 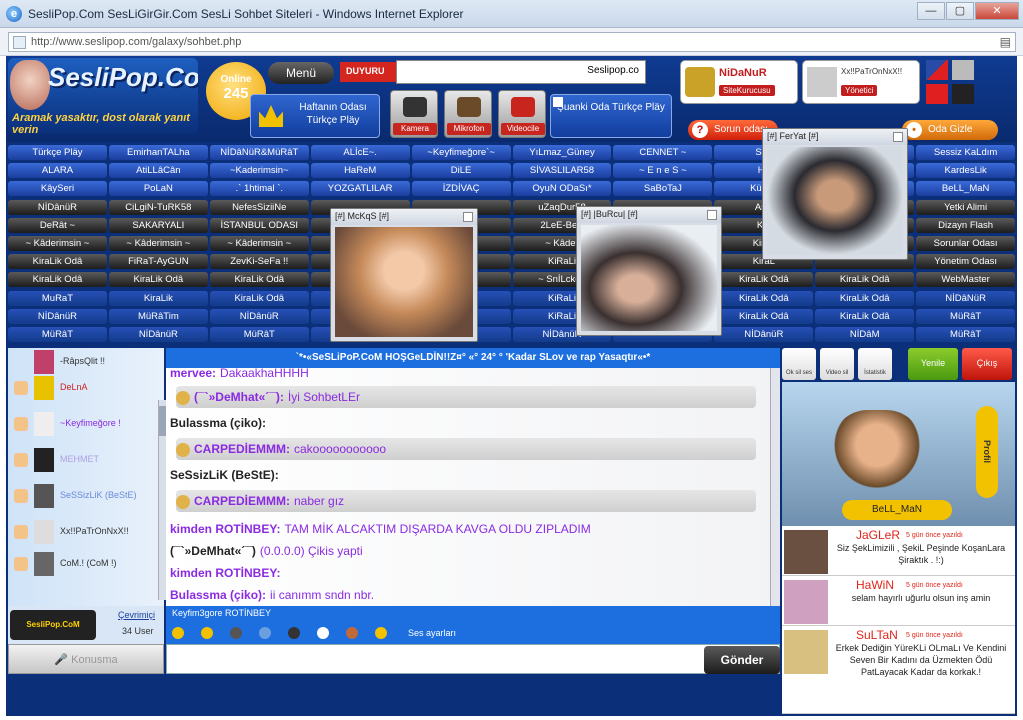 I want to click on camera-button: Kamera, so click(x=414, y=114).